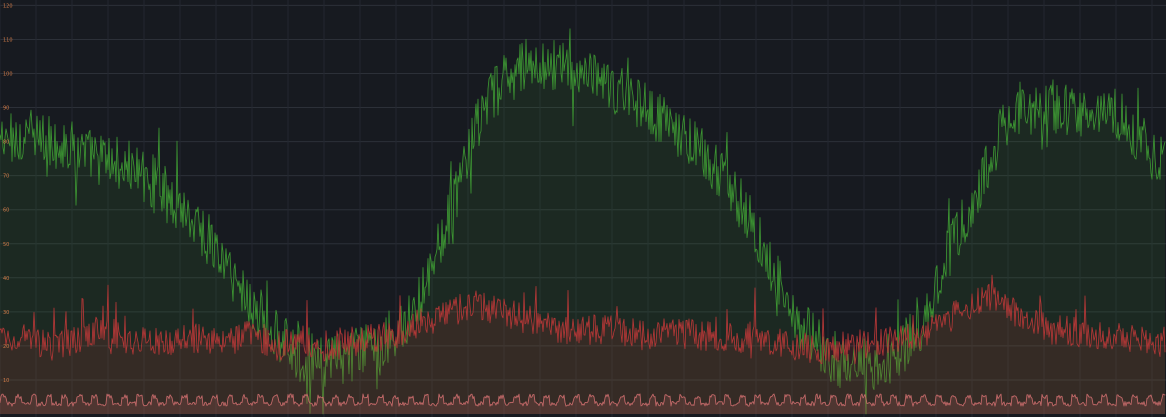 This screenshot has height=417, width=1166. What do you see at coordinates (6, 245) in the screenshot?
I see `y-tick-label: 50` at bounding box center [6, 245].